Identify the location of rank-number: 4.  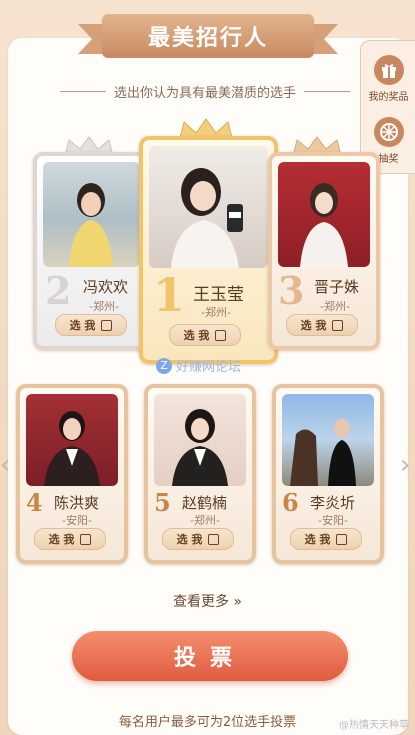
(34, 502).